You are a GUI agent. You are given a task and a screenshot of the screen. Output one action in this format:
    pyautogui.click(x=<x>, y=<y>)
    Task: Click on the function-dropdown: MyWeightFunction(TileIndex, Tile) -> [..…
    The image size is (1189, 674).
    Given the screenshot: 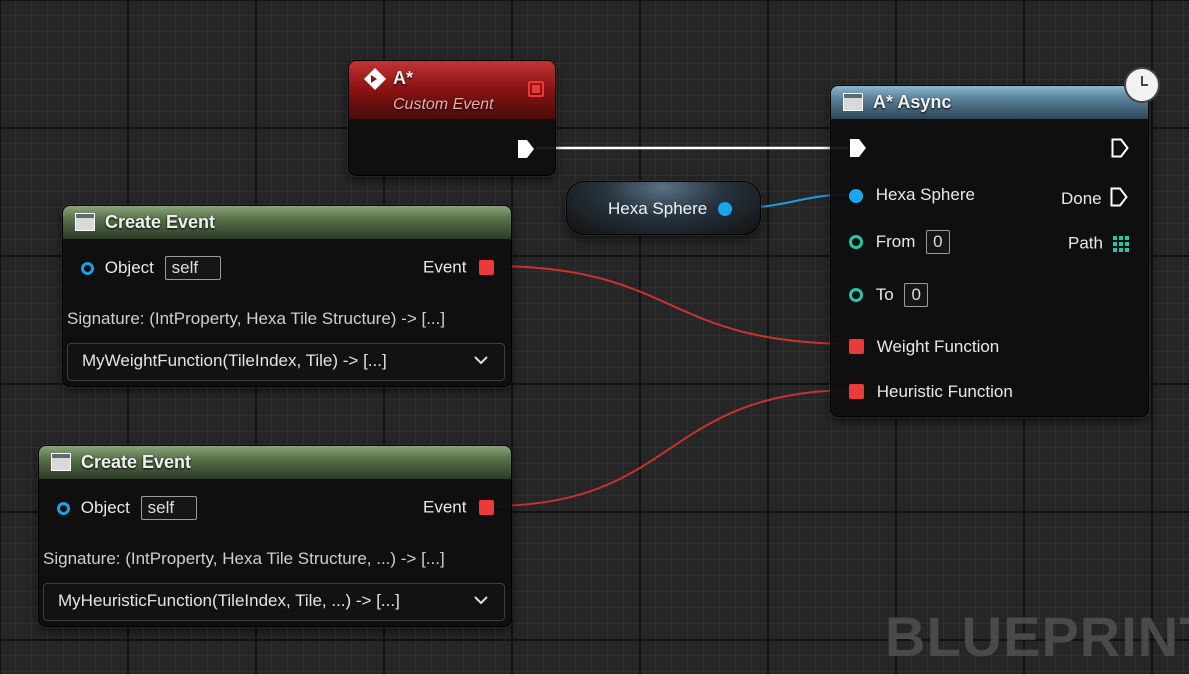 What is the action you would take?
    pyautogui.click(x=286, y=362)
    